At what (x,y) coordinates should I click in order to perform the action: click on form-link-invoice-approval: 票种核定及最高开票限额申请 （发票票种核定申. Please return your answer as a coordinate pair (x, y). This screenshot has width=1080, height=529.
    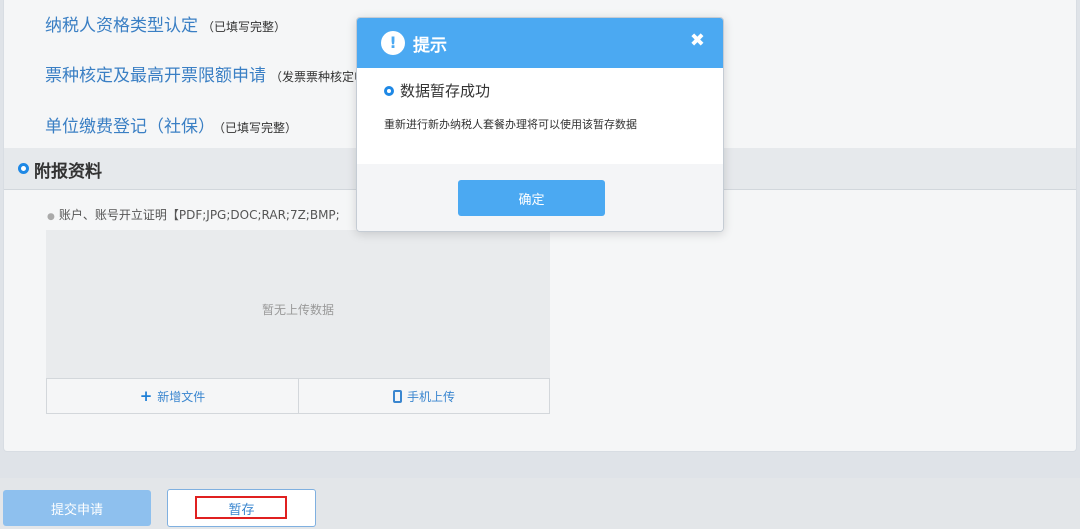
    Looking at the image, I should click on (205, 73).